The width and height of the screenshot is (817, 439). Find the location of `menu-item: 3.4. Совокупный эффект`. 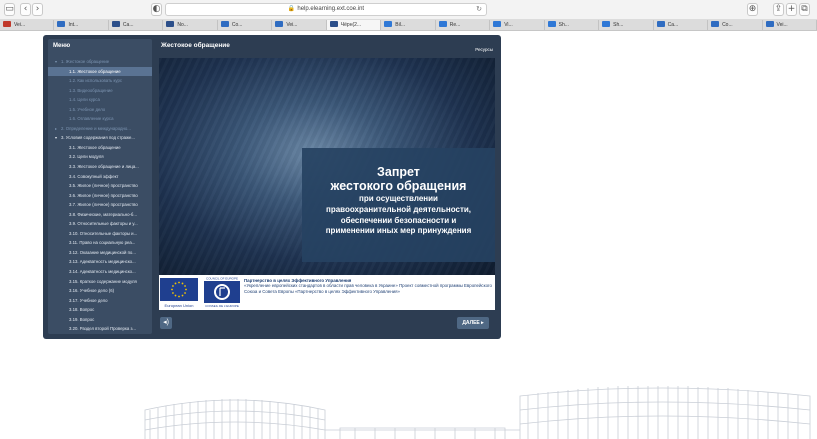

menu-item: 3.4. Совокупный эффект is located at coordinates (100, 177).